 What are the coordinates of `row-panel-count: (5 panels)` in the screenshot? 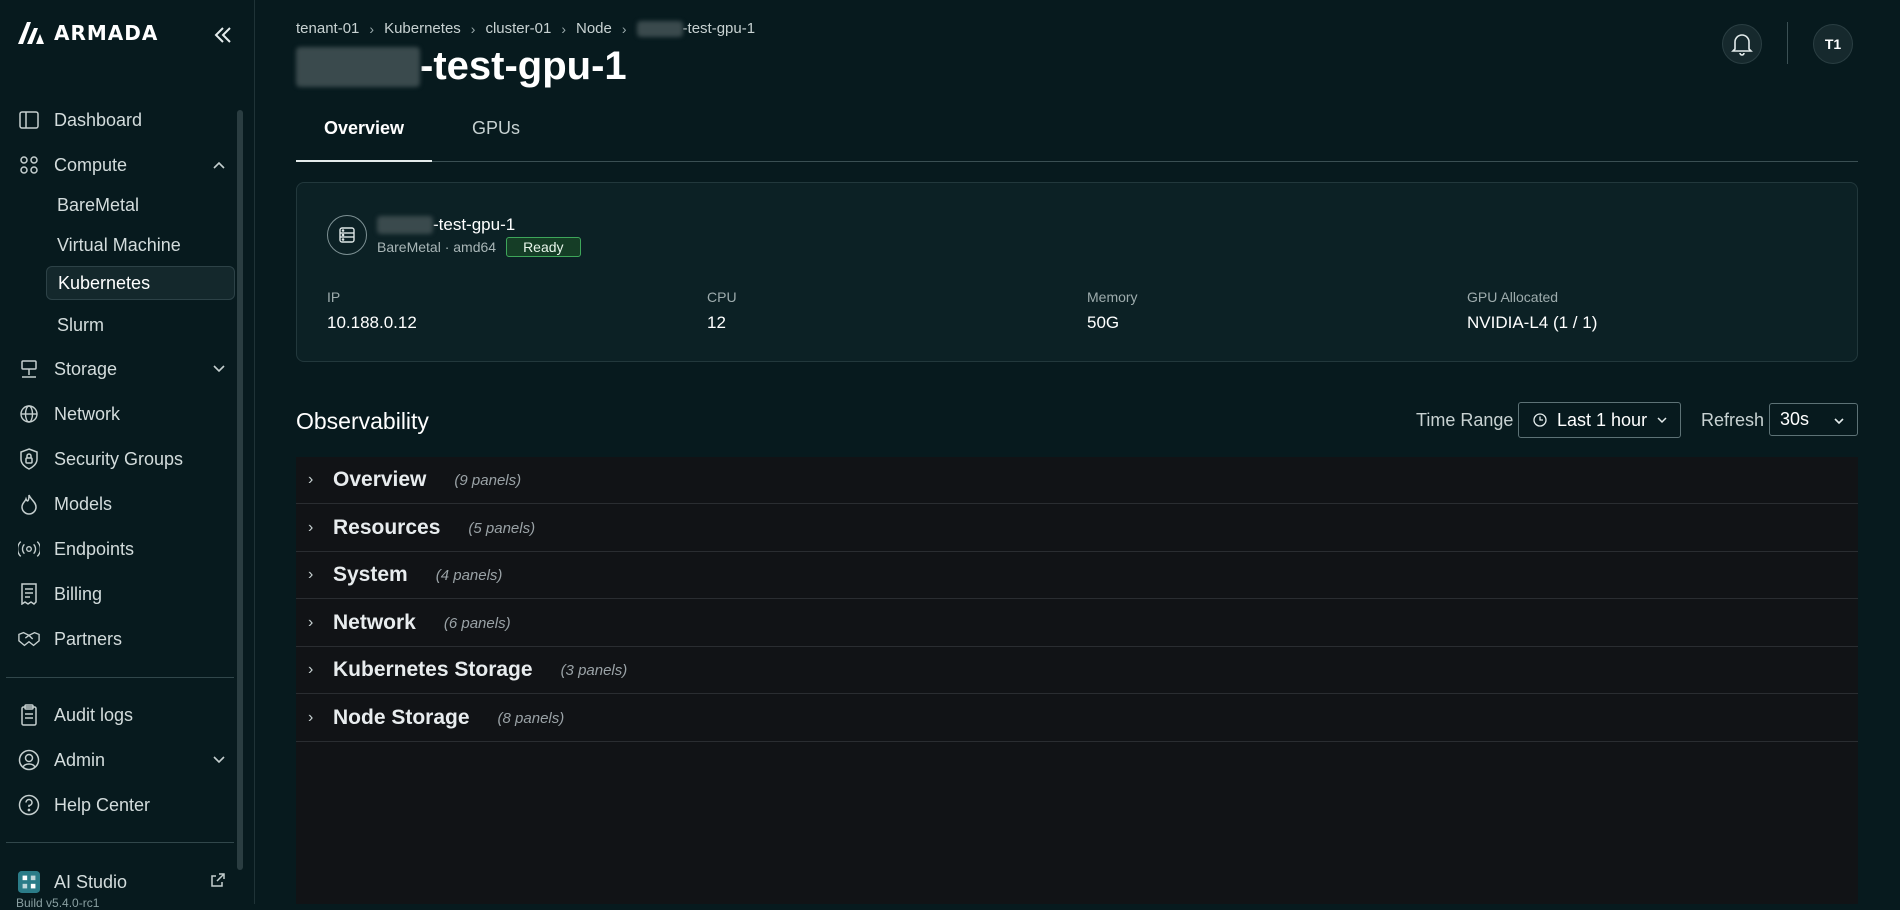 It's located at (502, 528).